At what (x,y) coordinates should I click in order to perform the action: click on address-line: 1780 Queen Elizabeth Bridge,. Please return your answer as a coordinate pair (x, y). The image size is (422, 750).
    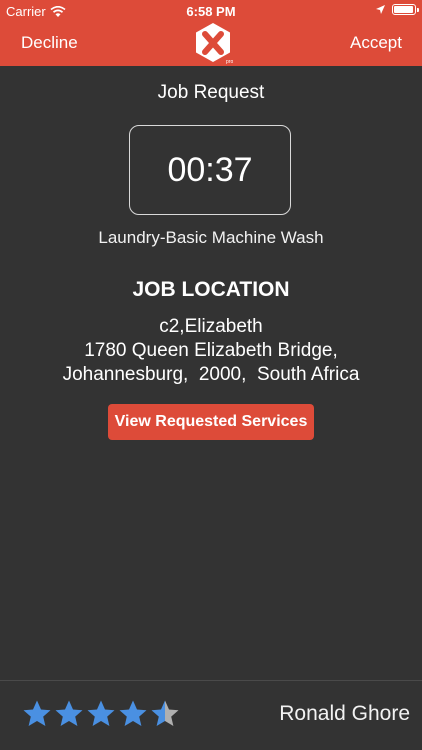
    Looking at the image, I should click on (211, 350).